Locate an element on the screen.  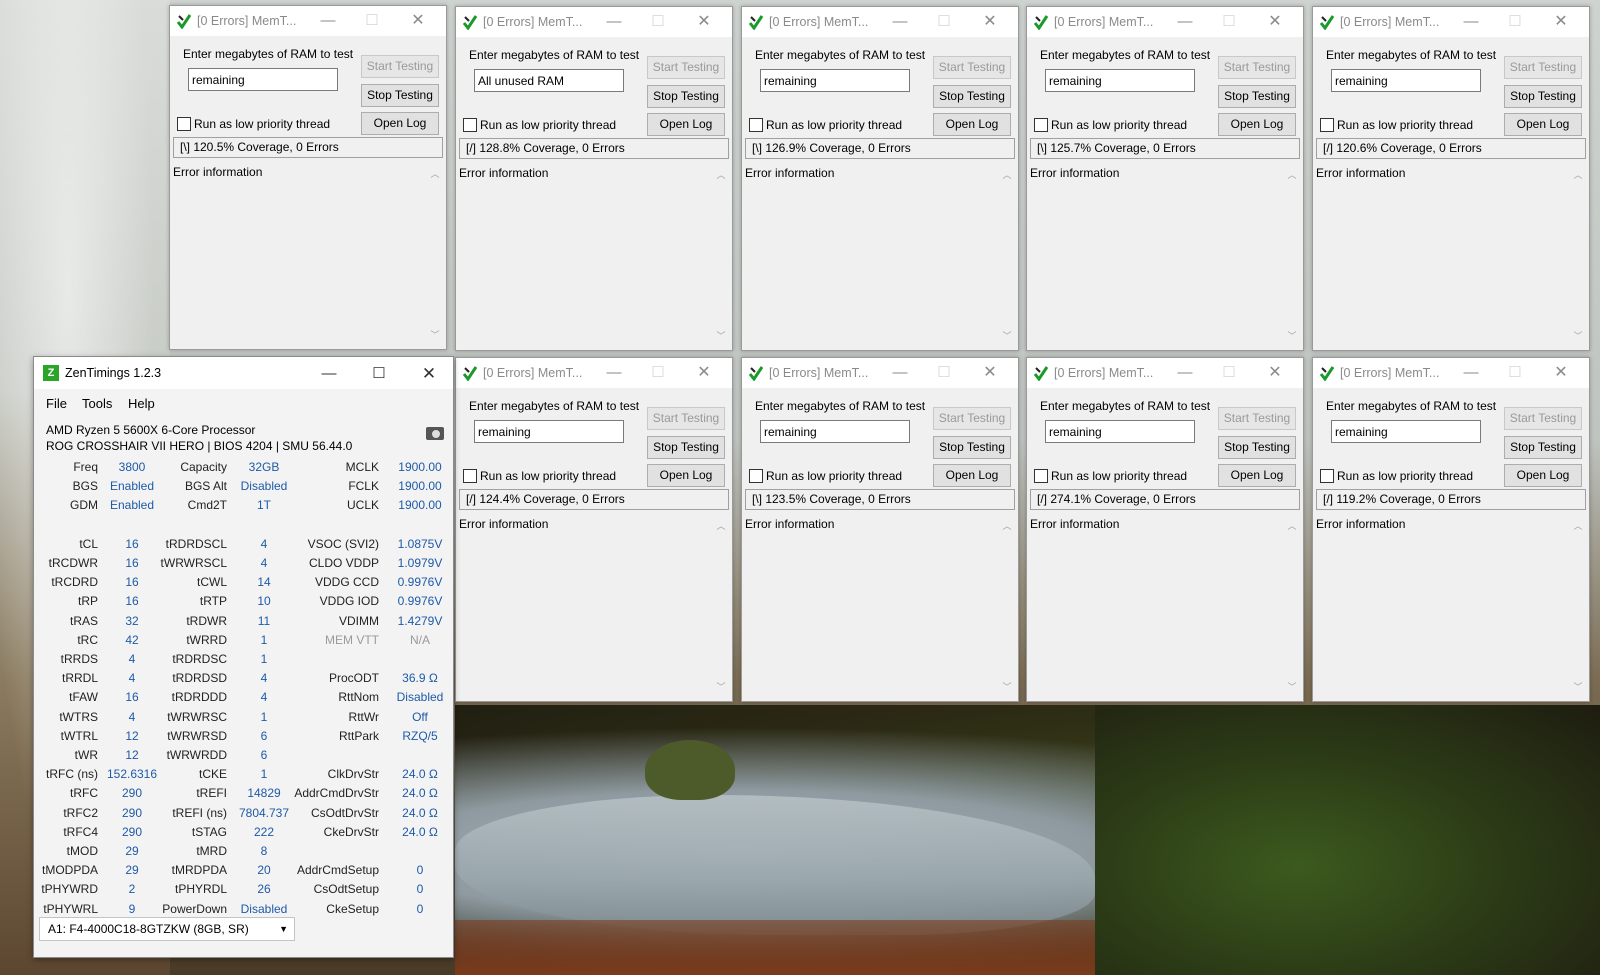
zentimings-titlebar: Z ZenTimings 1.2.3 — ☐ ✕ is located at coordinates (243, 373).